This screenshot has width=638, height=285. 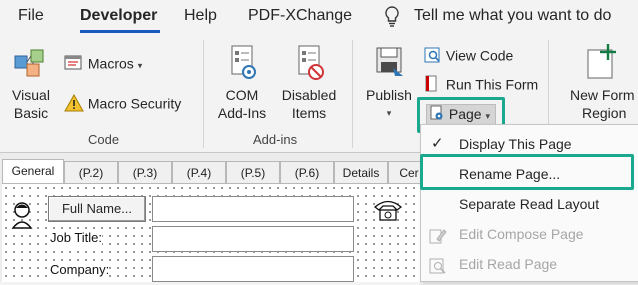 What do you see at coordinates (31, 64) in the screenshot?
I see `visual-basic-icon` at bounding box center [31, 64].